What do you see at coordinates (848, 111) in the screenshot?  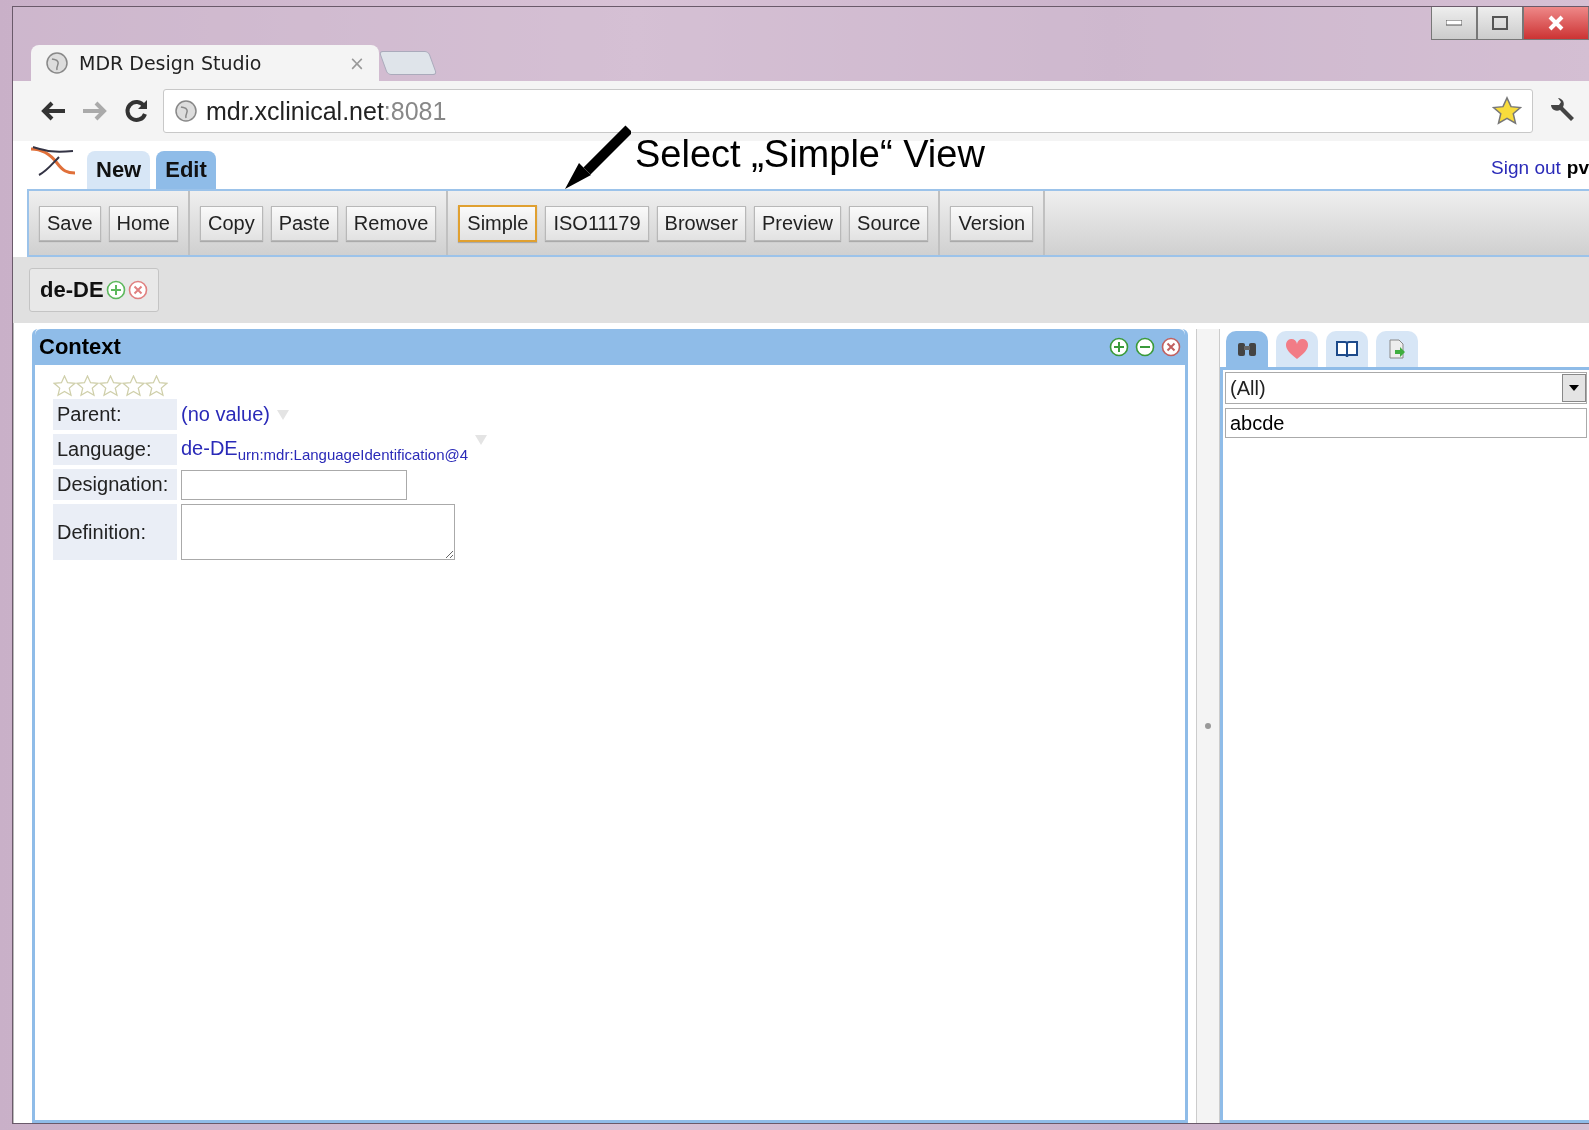 I see `address-bar: mdr.xclinical.net:8081` at bounding box center [848, 111].